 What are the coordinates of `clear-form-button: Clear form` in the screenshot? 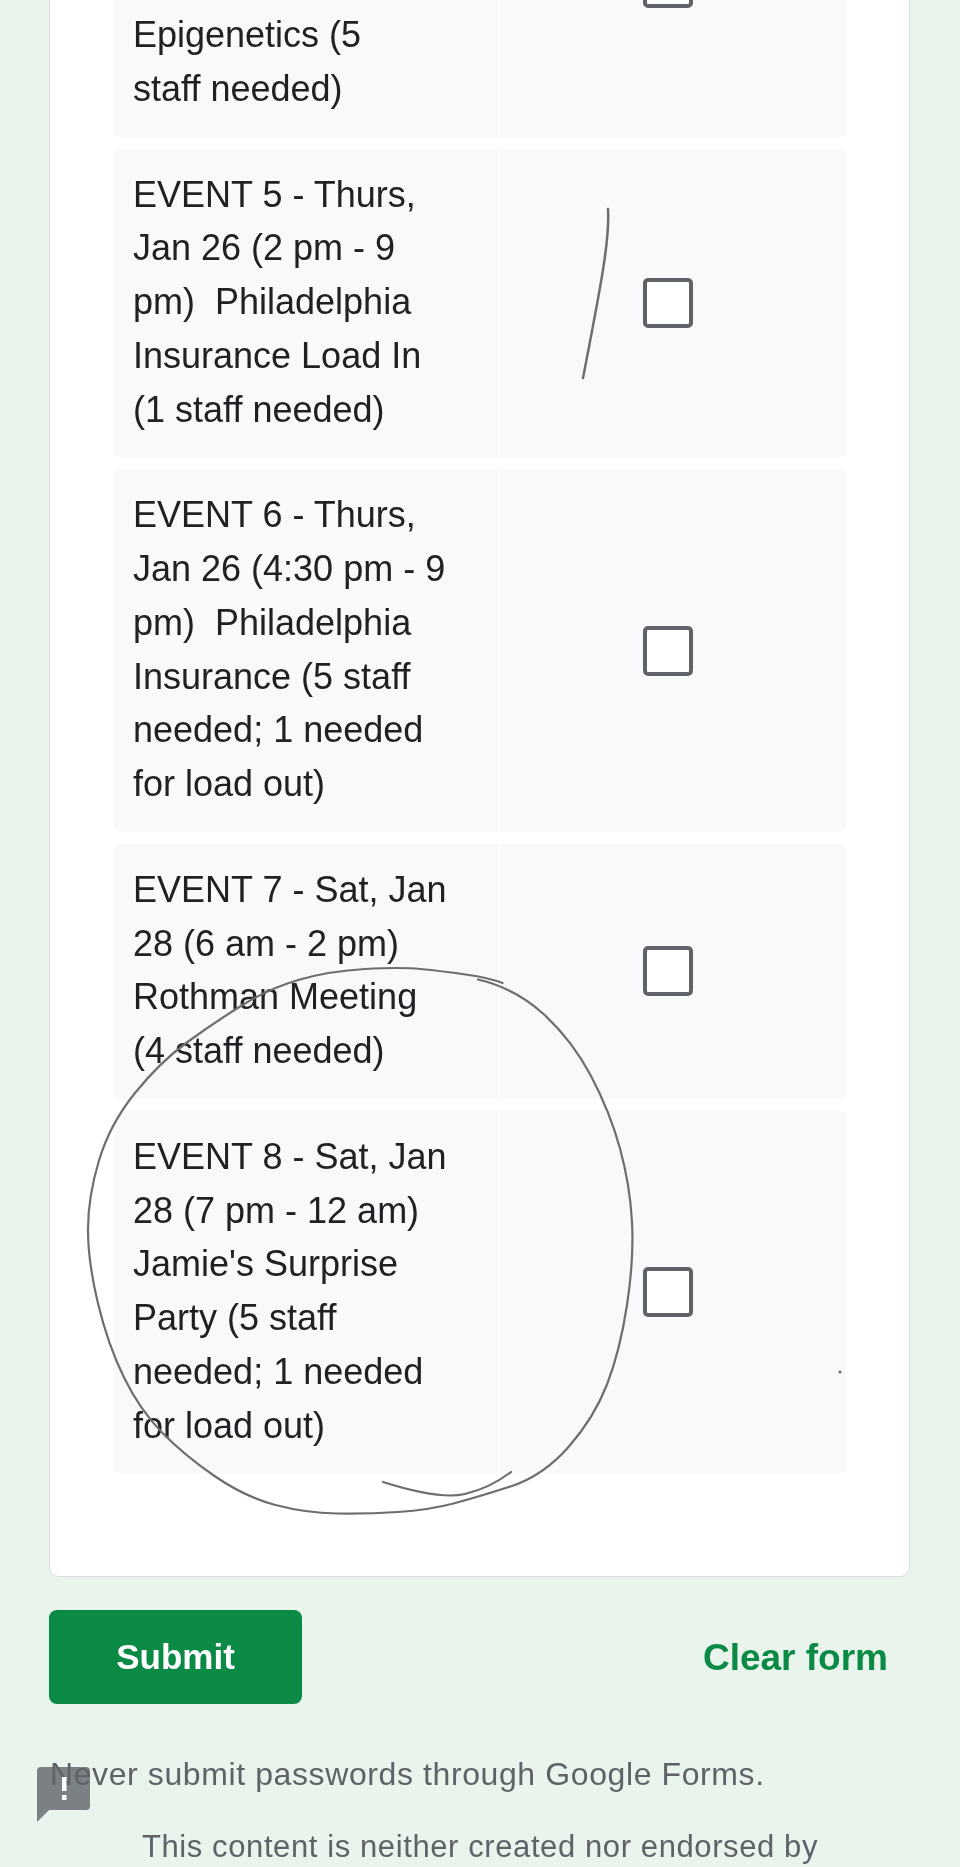 It's located at (795, 1657).